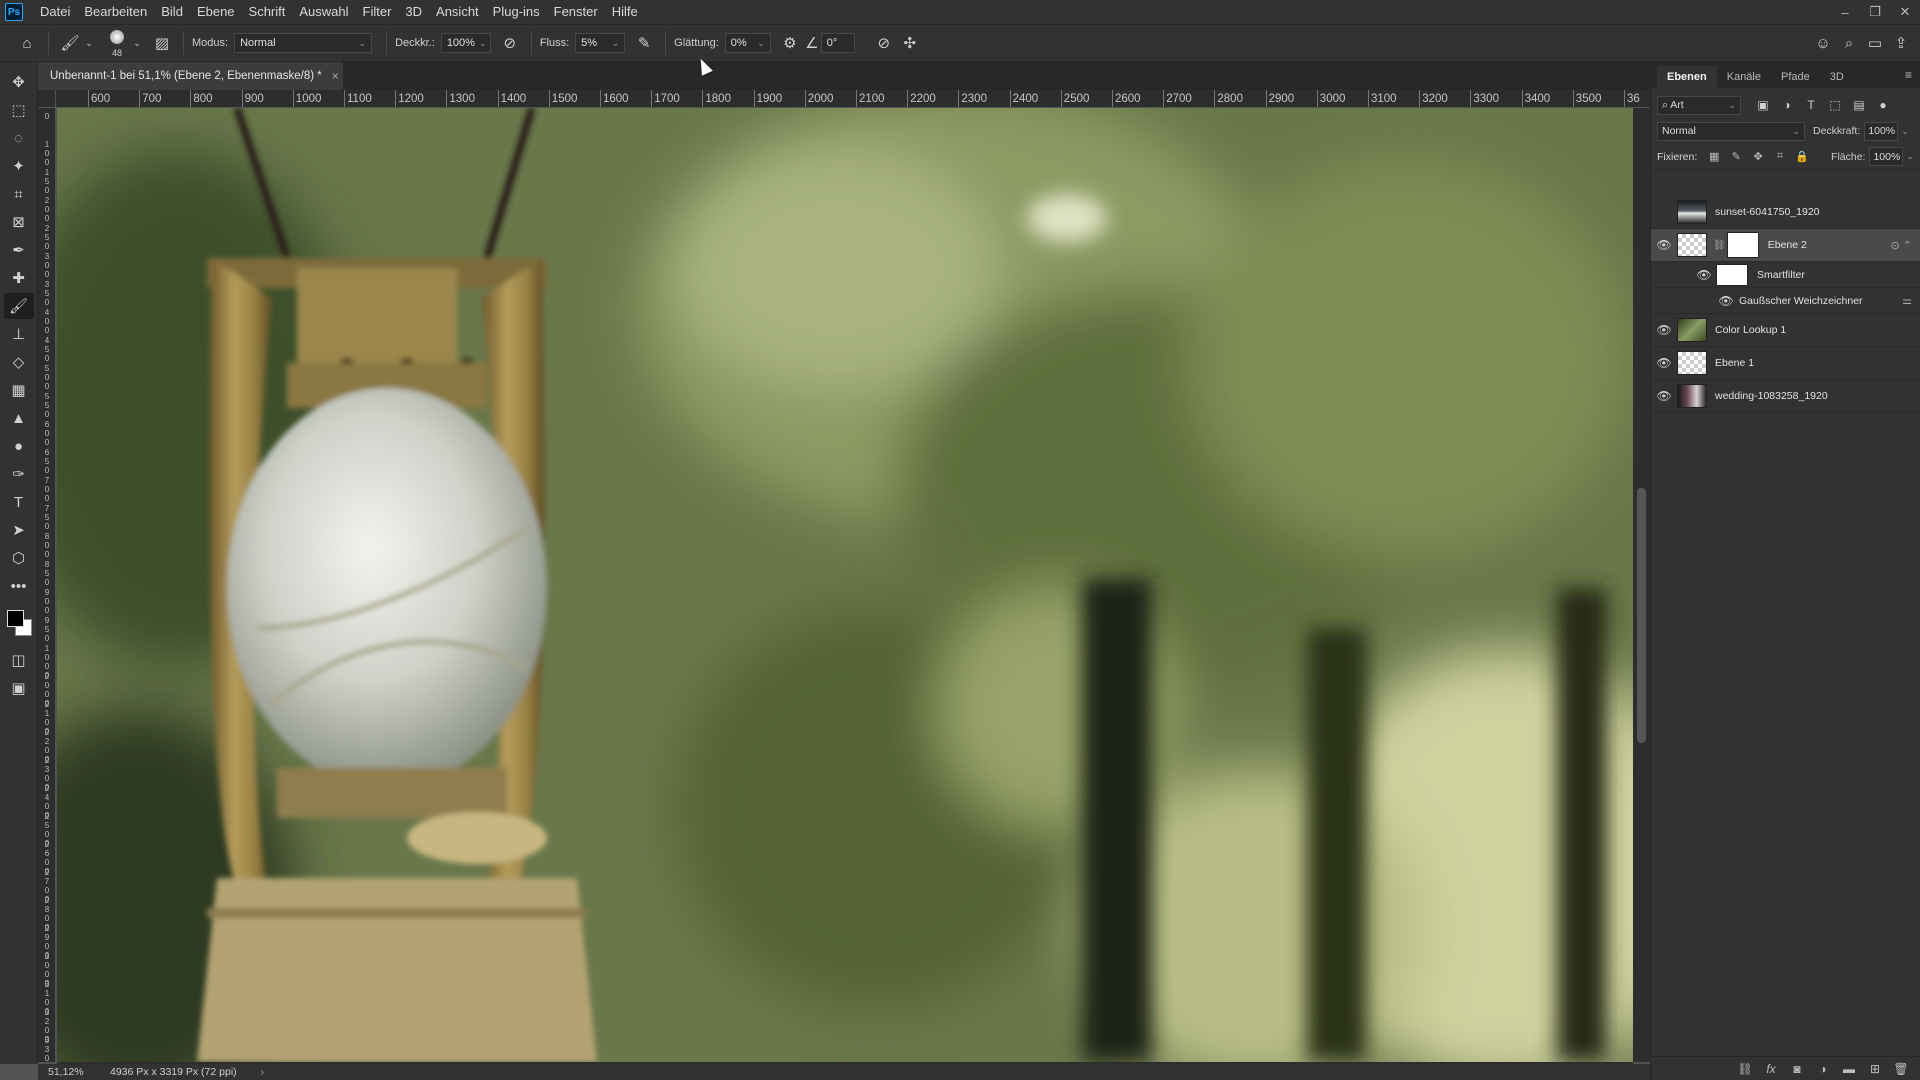 This screenshot has height=1080, width=1920. I want to click on chevron-right-icon: ›, so click(263, 1072).